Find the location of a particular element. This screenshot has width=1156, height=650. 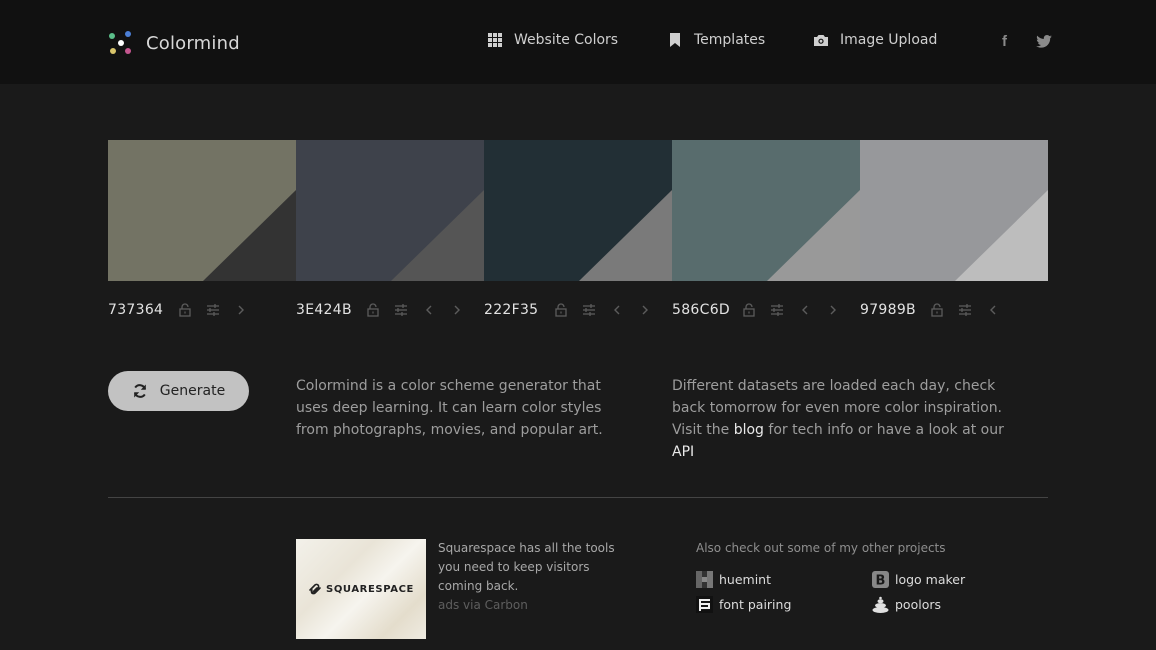

camera-icon is located at coordinates (821, 40).